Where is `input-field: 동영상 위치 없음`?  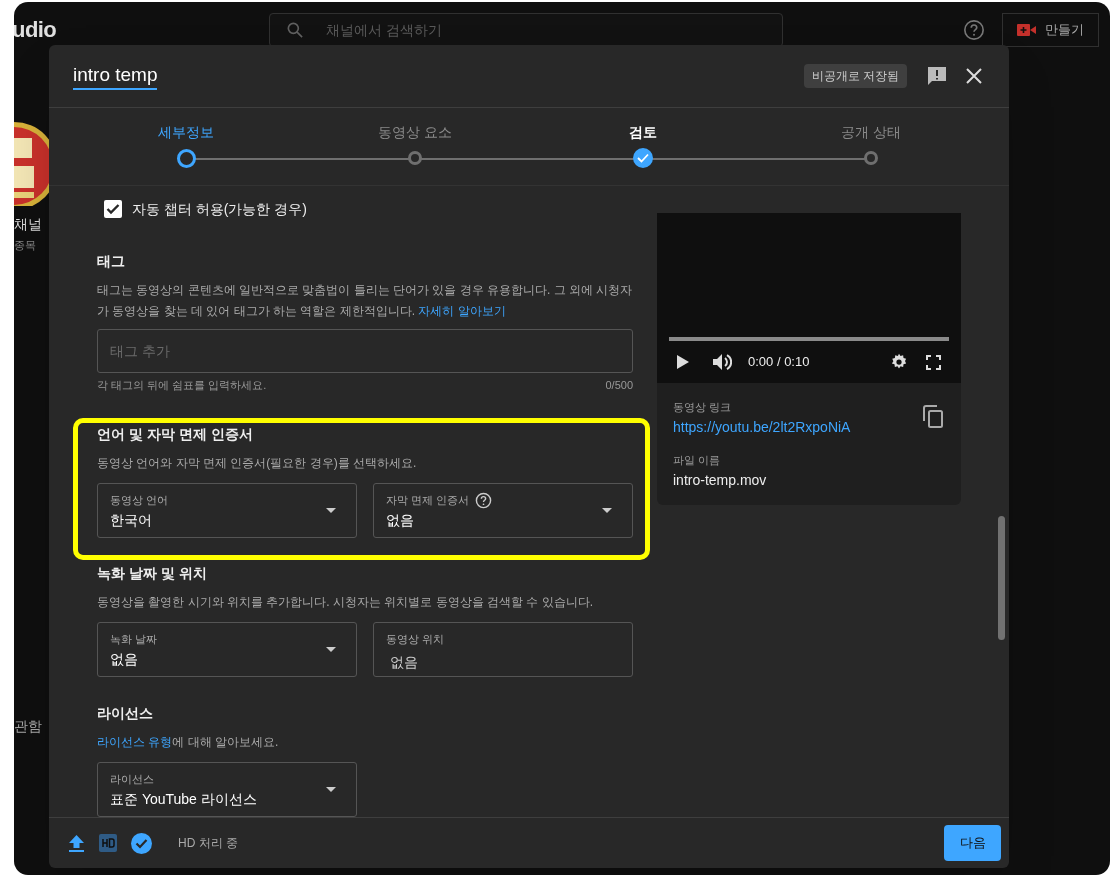
input-field: 동영상 위치 없음 is located at coordinates (503, 649).